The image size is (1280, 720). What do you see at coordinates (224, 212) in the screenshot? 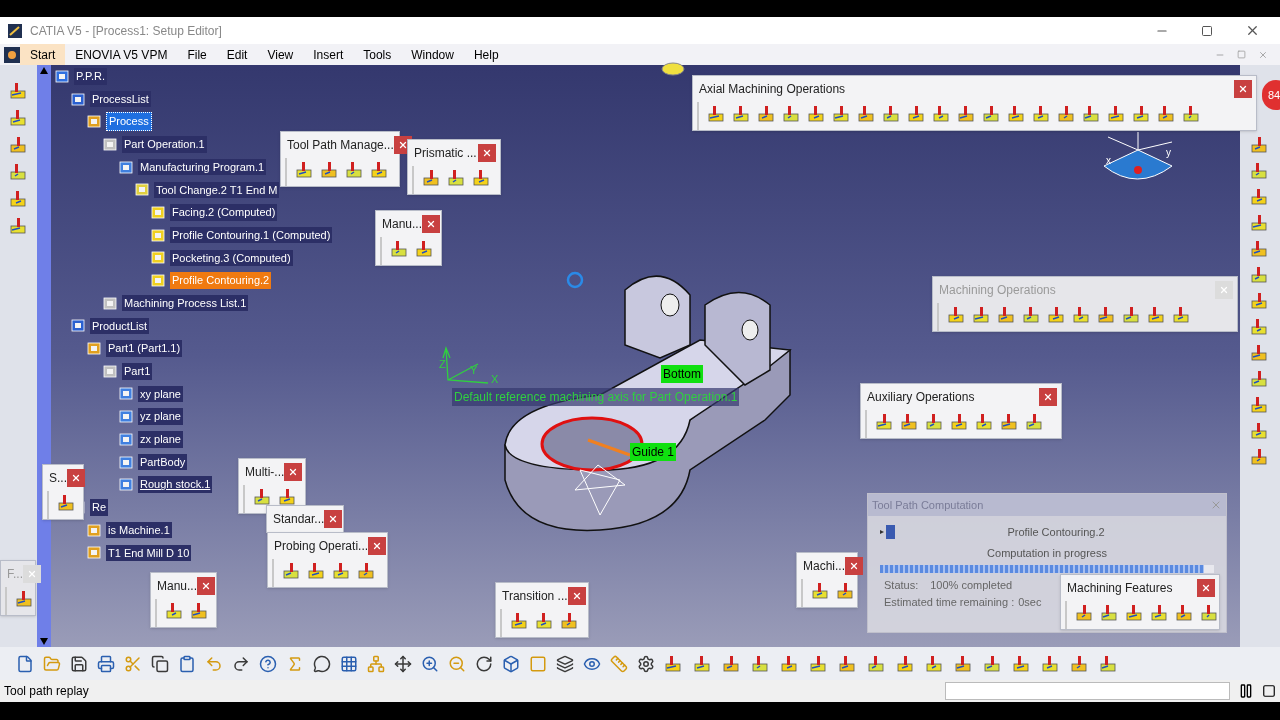
I see `tree-item: Facing.2 (Computed)` at bounding box center [224, 212].